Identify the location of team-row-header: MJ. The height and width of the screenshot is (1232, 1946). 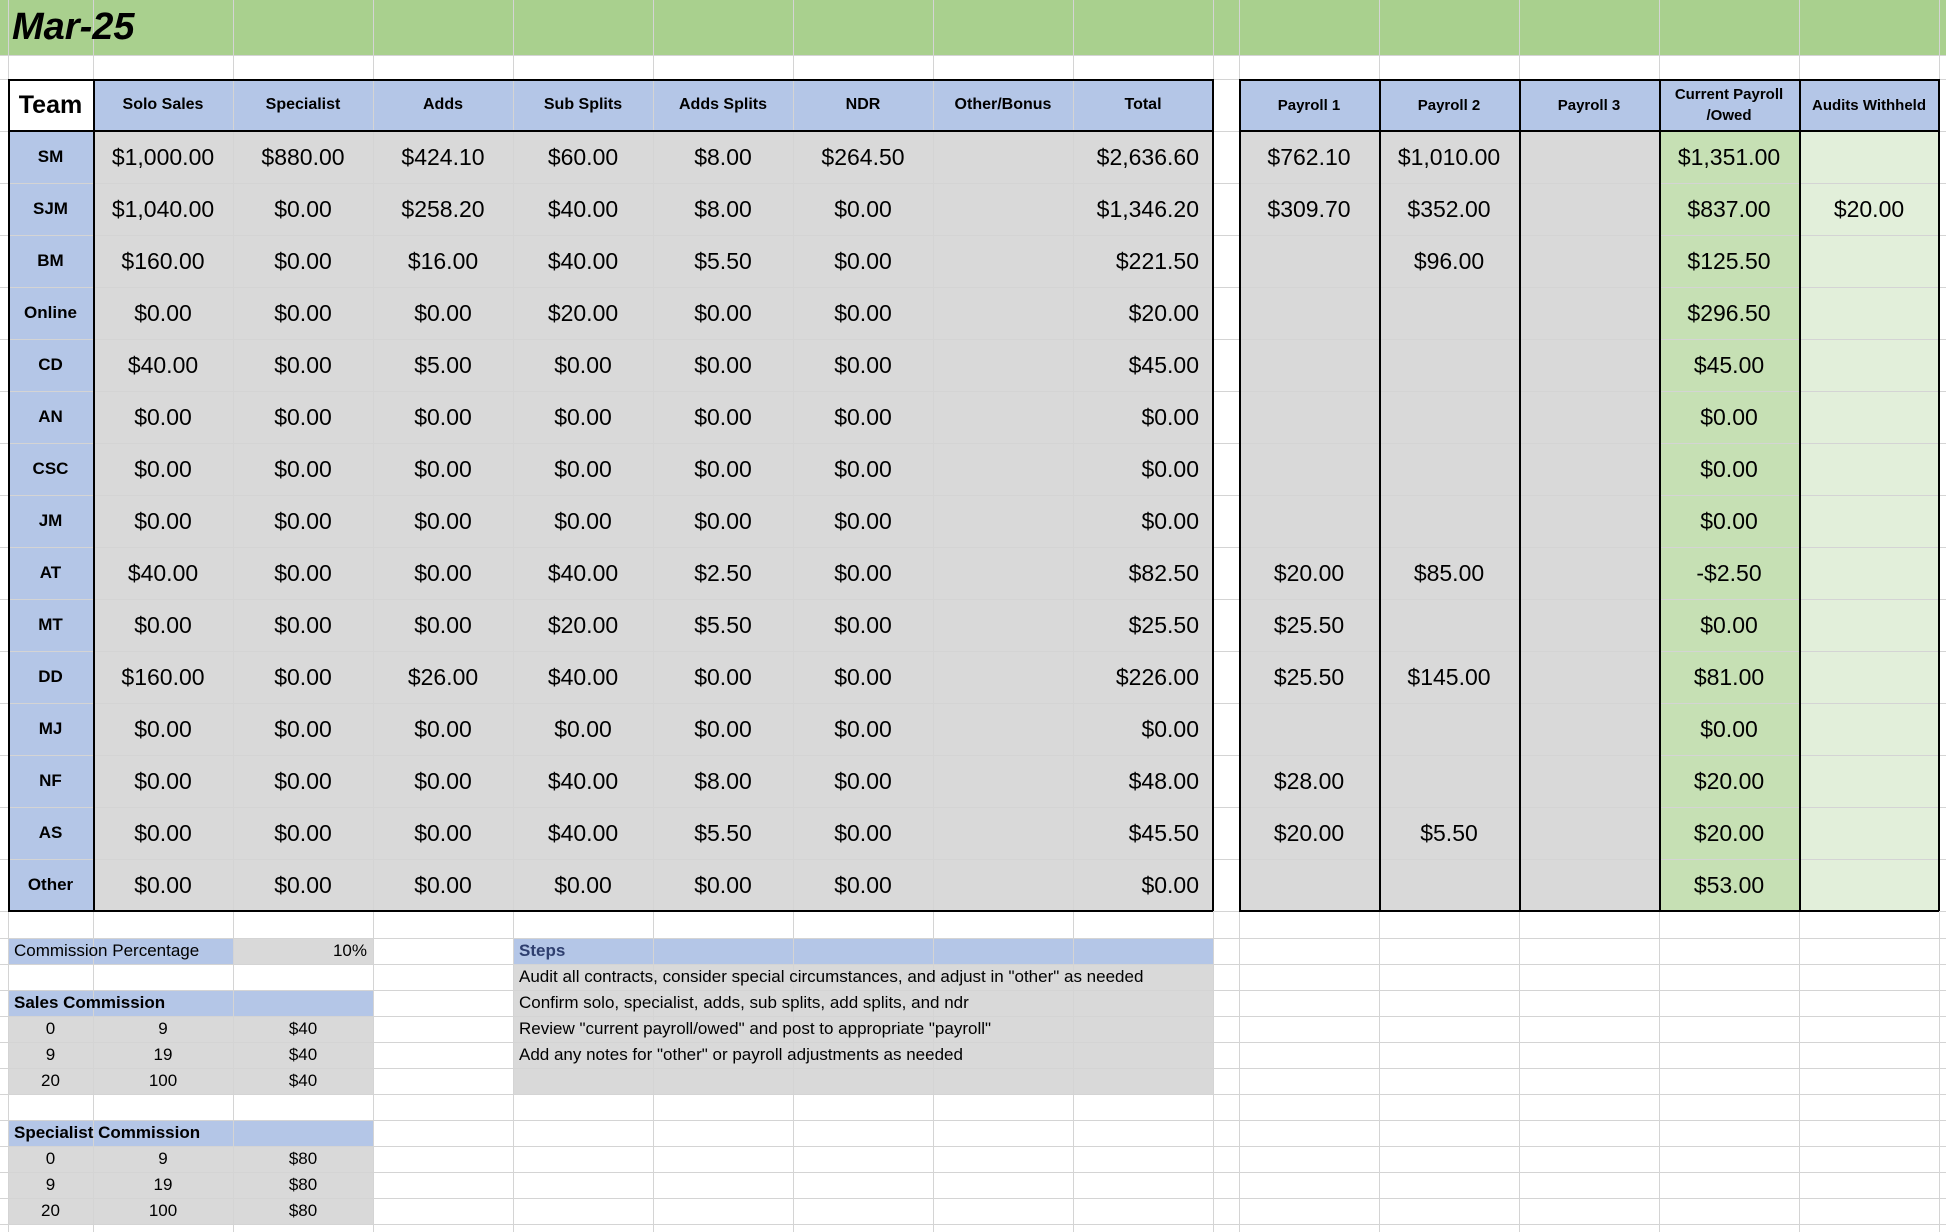
(50, 729).